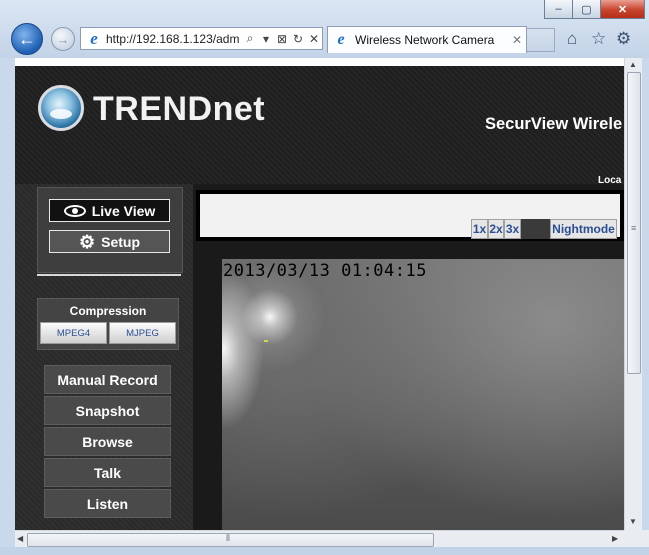 This screenshot has height=555, width=649. What do you see at coordinates (554, 124) in the screenshot?
I see `product-title: SecurView Wirele` at bounding box center [554, 124].